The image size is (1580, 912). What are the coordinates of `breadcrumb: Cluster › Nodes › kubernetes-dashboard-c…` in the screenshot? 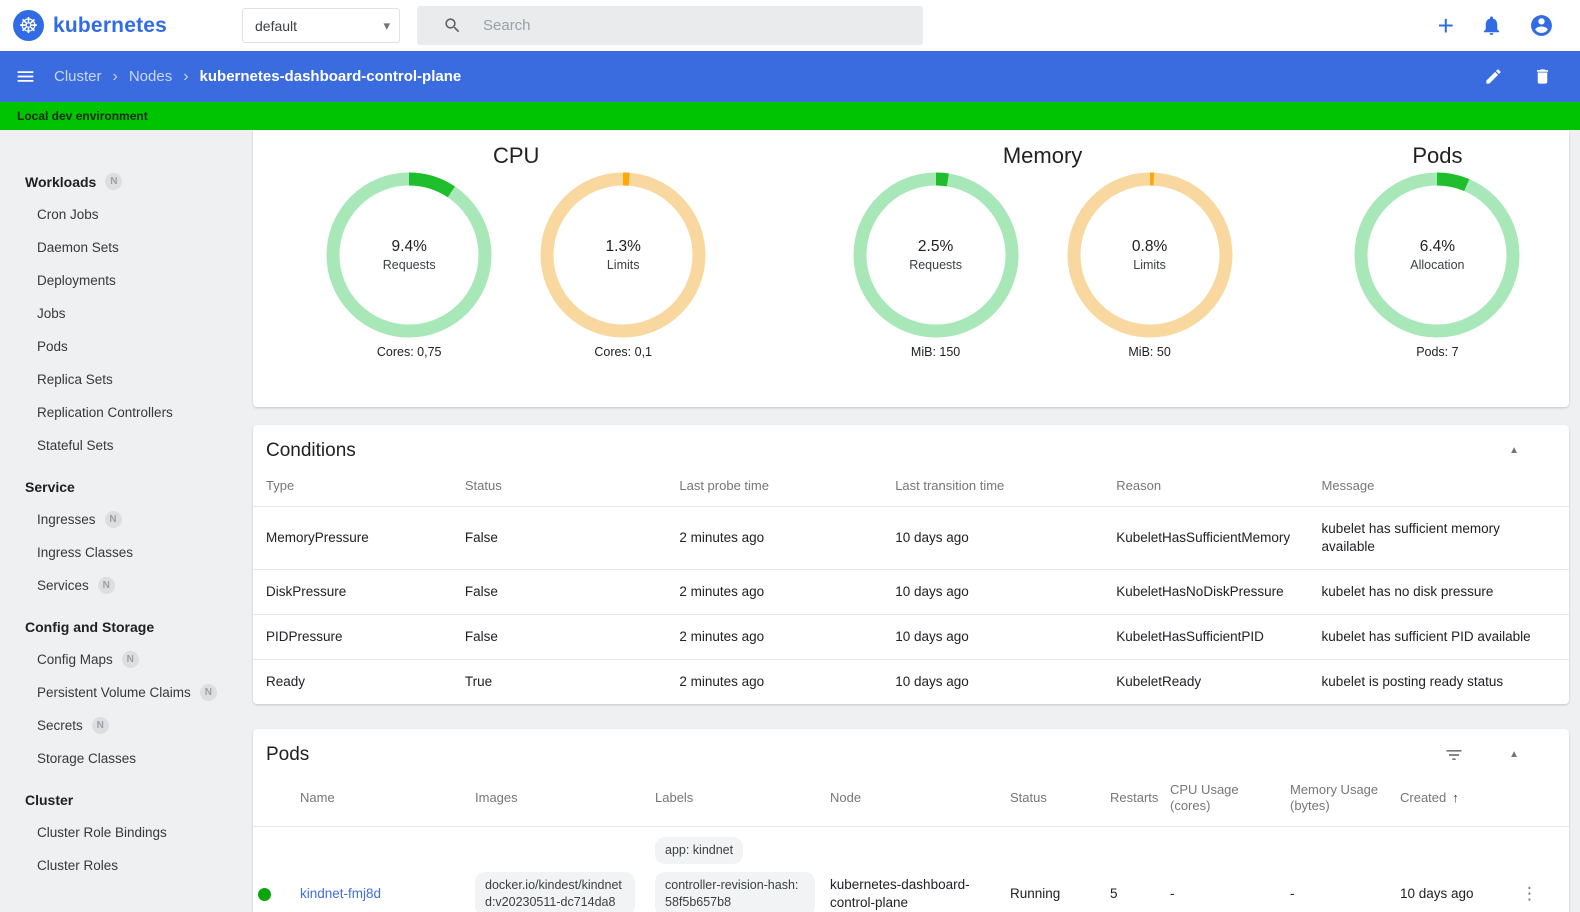 It's located at (257, 77).